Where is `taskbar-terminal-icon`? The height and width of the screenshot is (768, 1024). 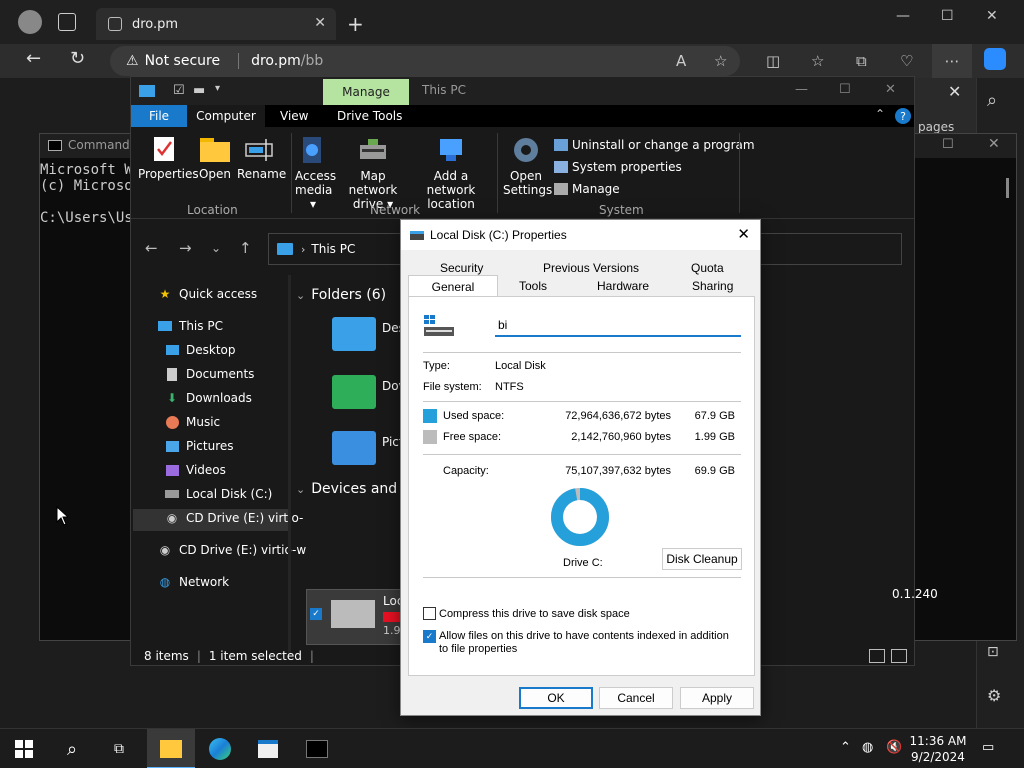 taskbar-terminal-icon is located at coordinates (317, 749).